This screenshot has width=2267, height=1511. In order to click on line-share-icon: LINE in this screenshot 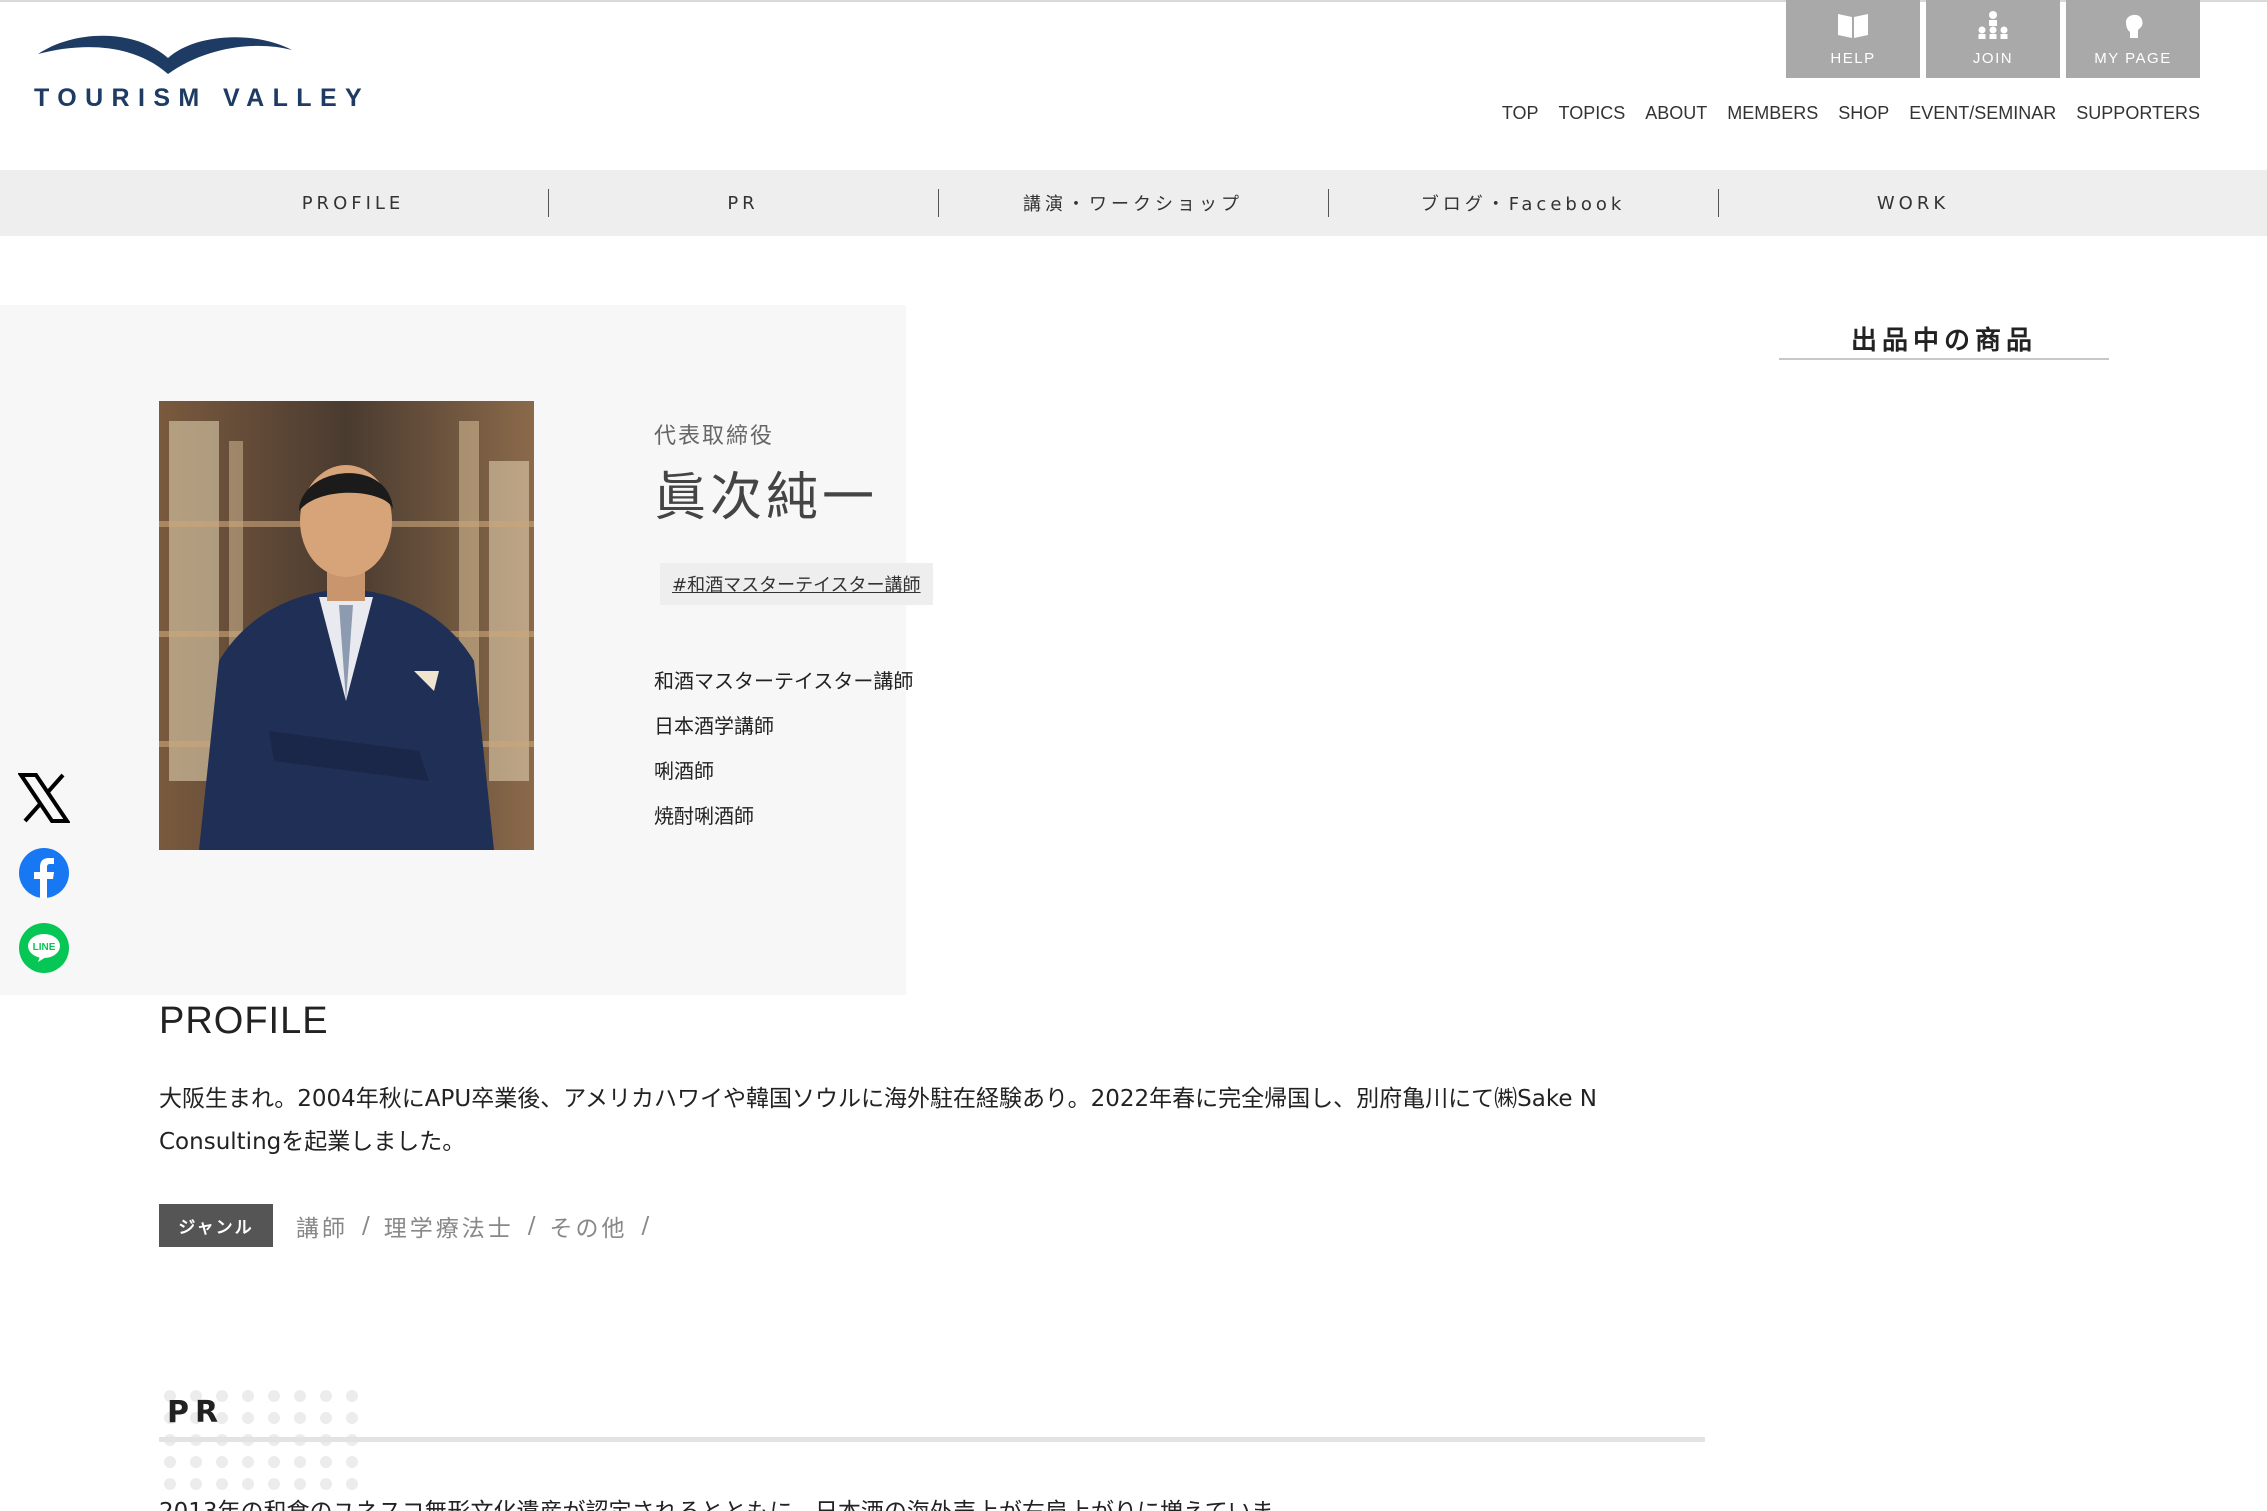, I will do `click(44, 948)`.